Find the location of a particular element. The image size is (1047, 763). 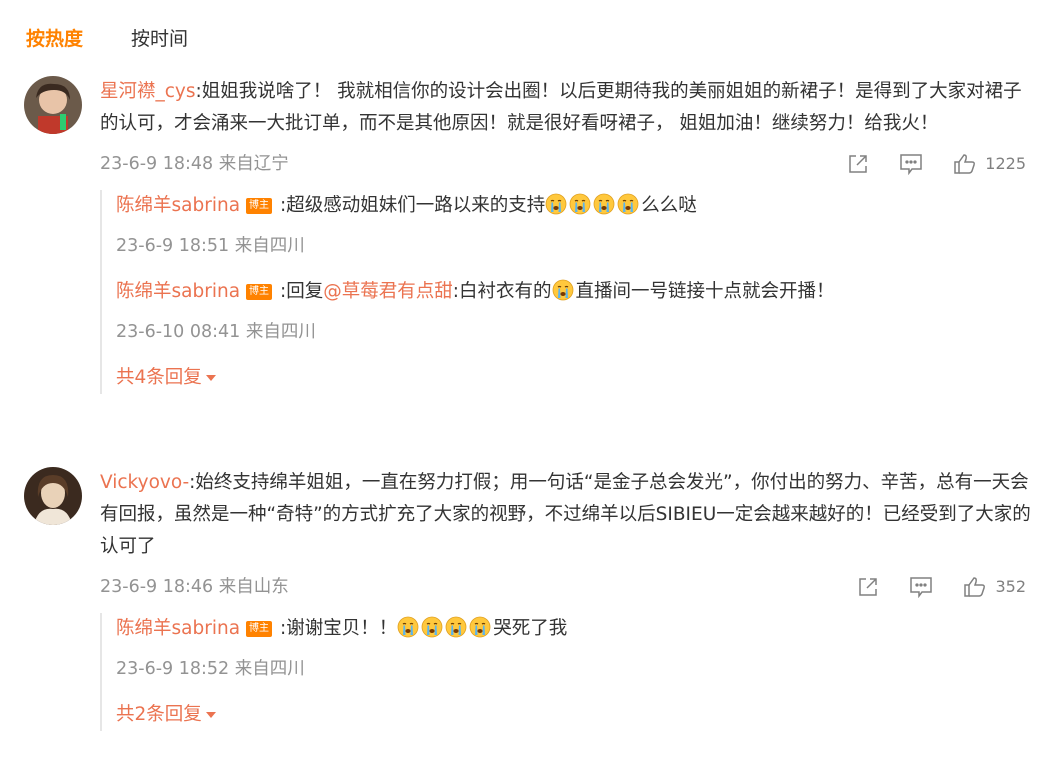

reply-time-location: 23-6-10 08:41 来自四川 is located at coordinates (216, 332).